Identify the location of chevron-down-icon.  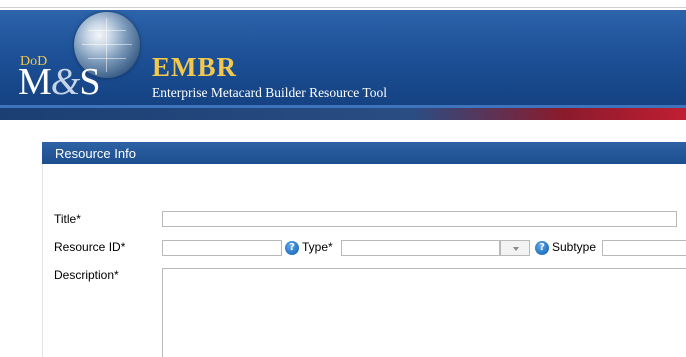
(516, 249).